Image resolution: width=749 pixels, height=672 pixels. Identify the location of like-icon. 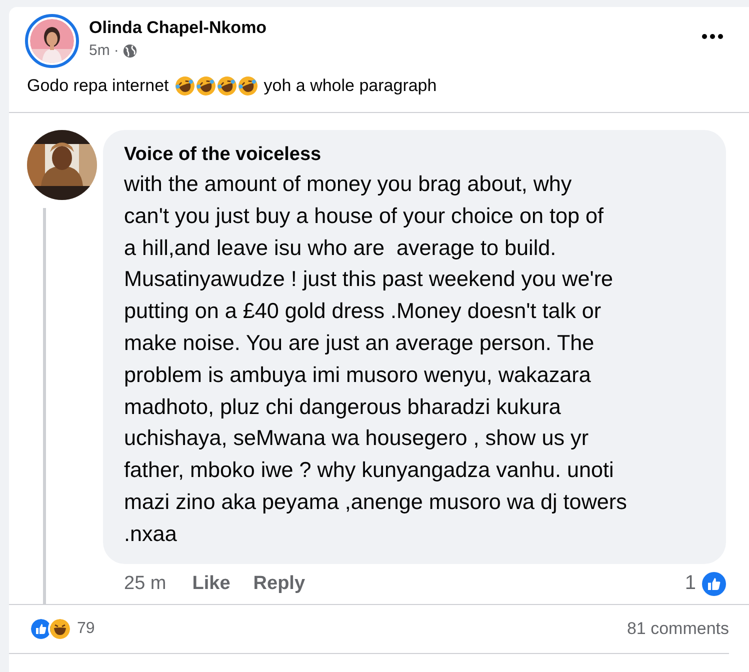
(714, 584).